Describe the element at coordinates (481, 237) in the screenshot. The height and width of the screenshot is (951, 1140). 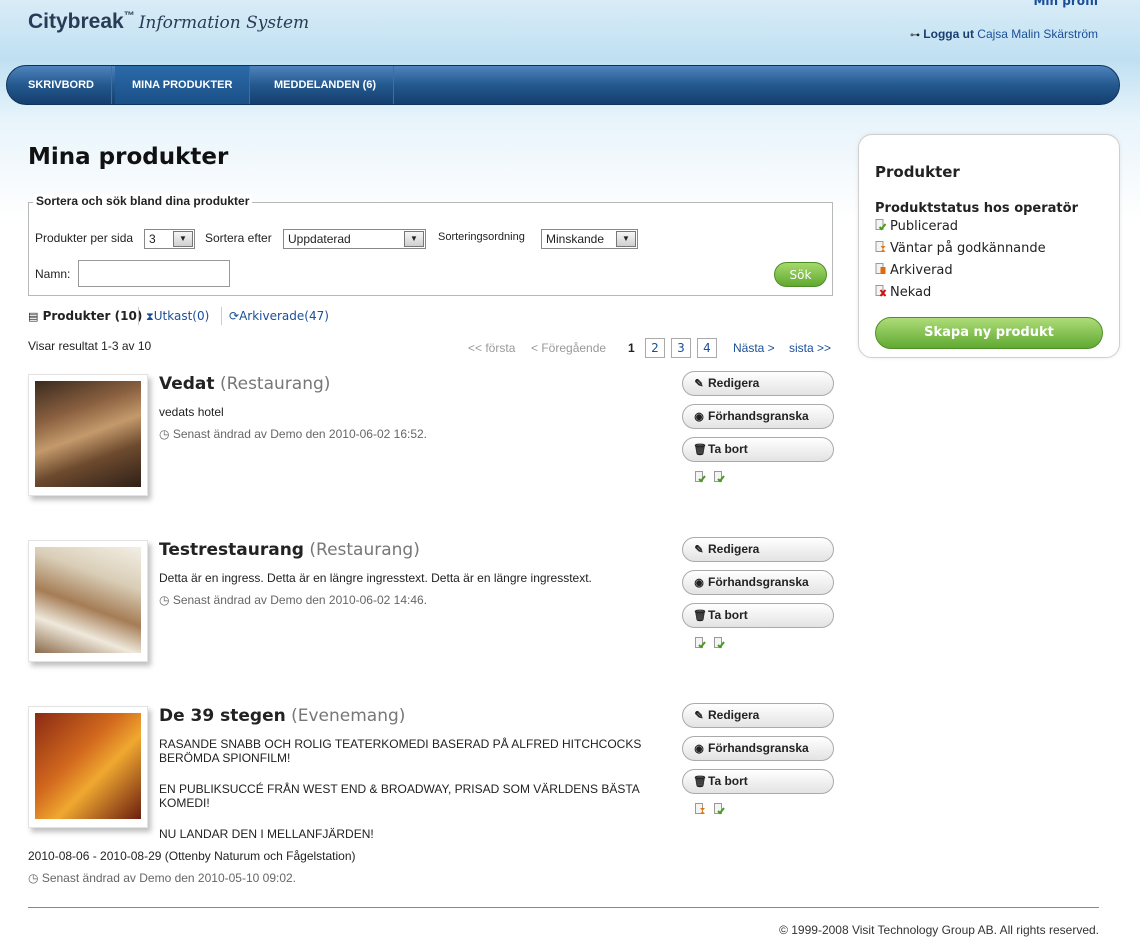
I see `order-label: Sorteringsordning` at that location.